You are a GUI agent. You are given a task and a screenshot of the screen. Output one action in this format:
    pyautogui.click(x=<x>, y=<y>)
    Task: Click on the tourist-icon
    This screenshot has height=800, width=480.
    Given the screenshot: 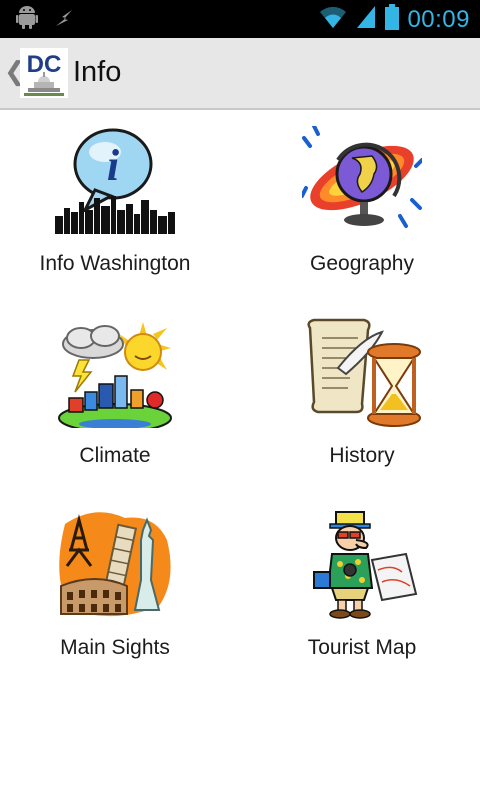 What is the action you would take?
    pyautogui.click(x=362, y=565)
    